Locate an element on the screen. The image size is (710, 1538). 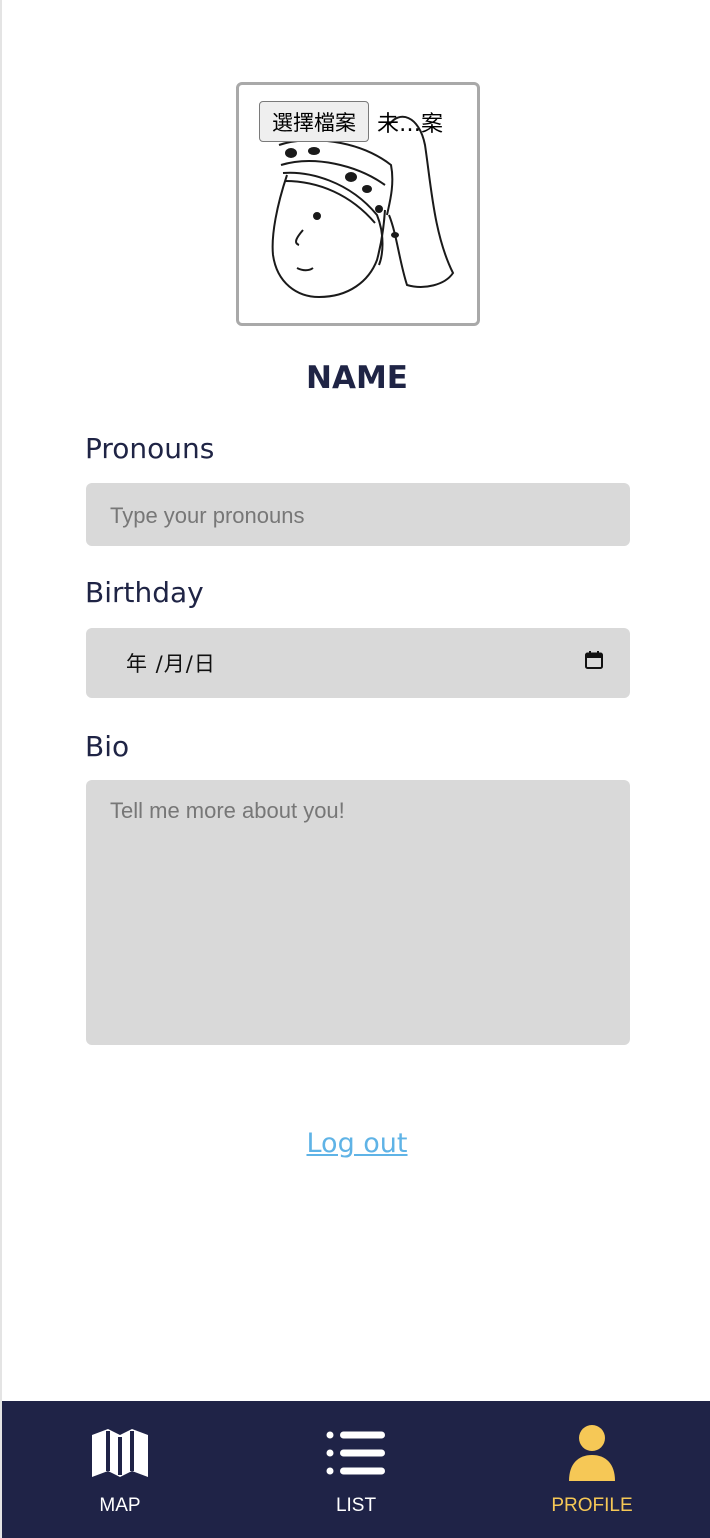
page-edge is located at coordinates (1, 769).